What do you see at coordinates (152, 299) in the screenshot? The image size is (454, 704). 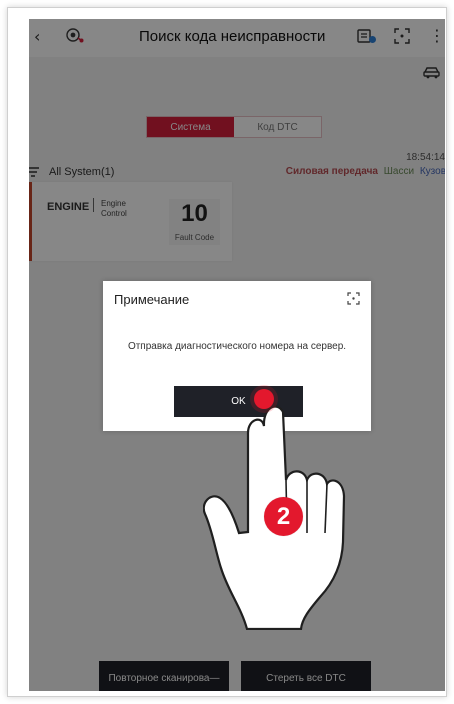 I see `dialog-title: Примечание` at bounding box center [152, 299].